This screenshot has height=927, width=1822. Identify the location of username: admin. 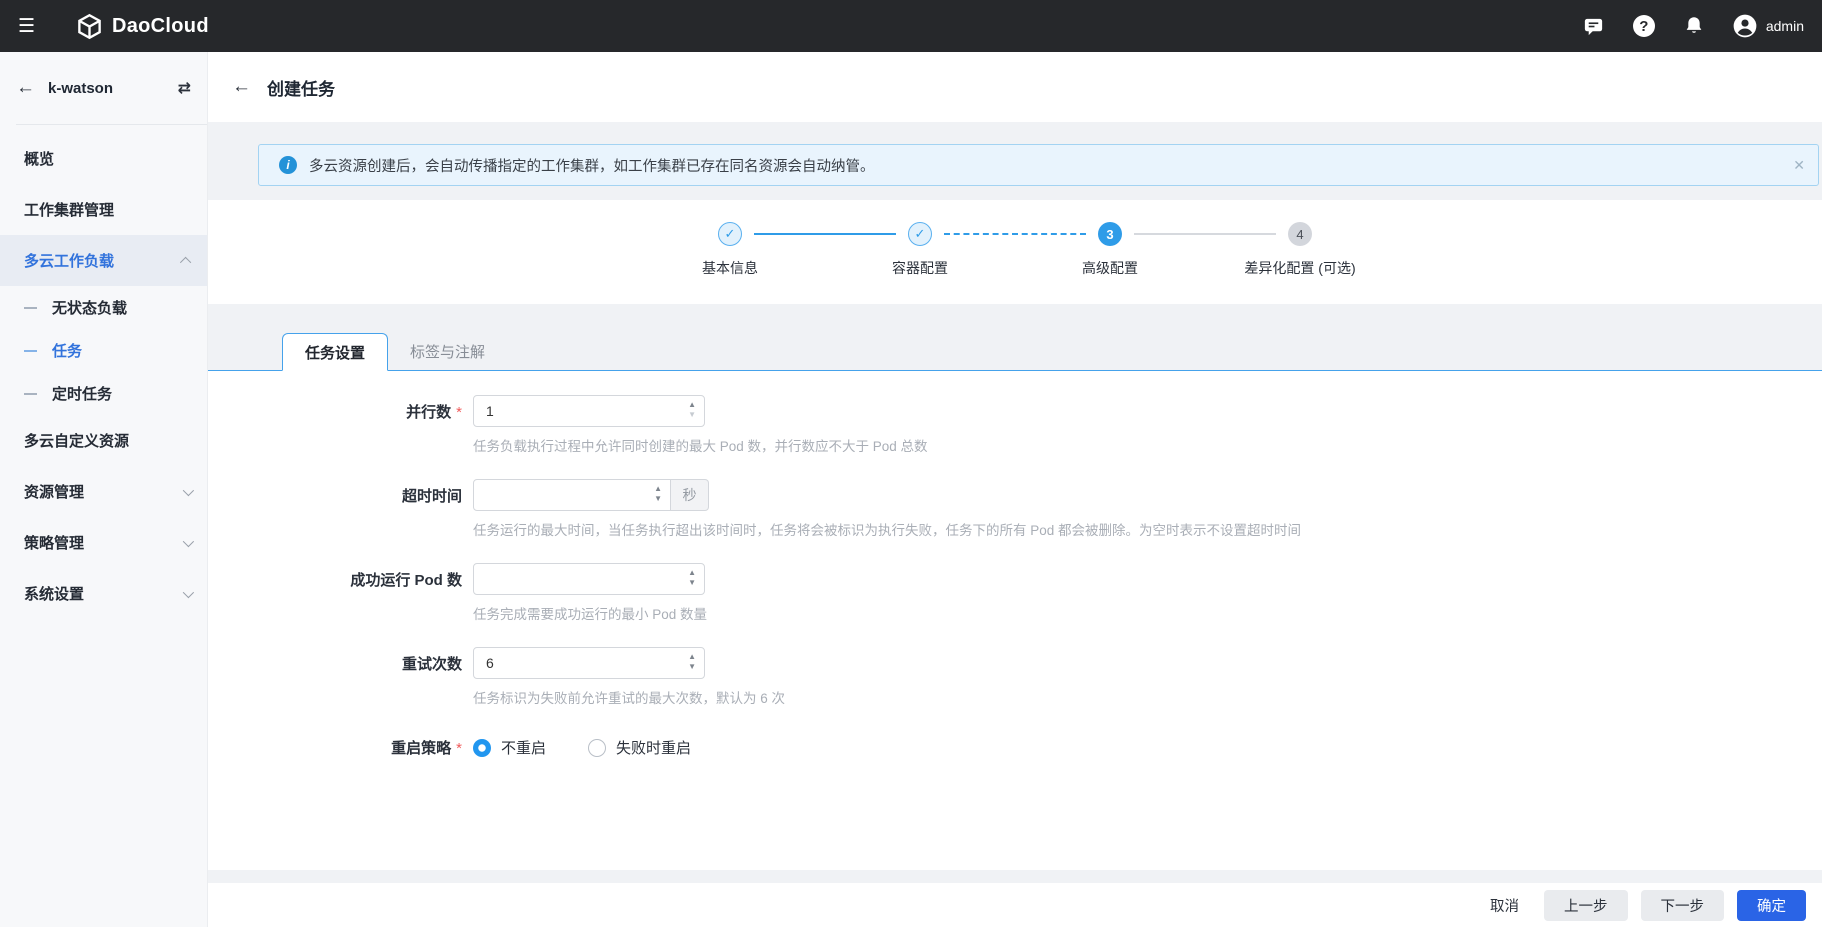
(1784, 26).